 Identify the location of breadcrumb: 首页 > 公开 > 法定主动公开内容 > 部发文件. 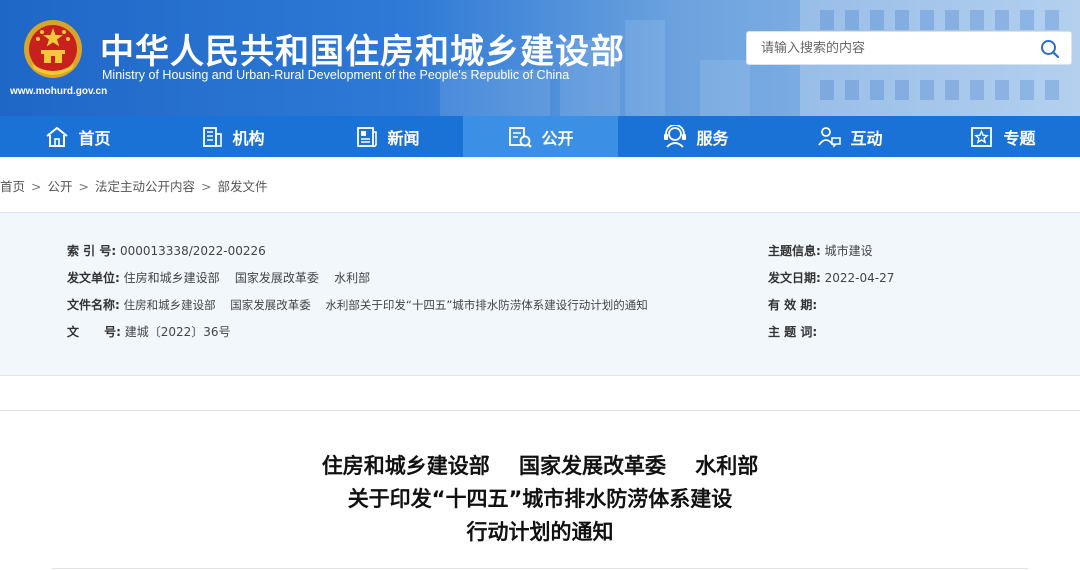
(134, 185).